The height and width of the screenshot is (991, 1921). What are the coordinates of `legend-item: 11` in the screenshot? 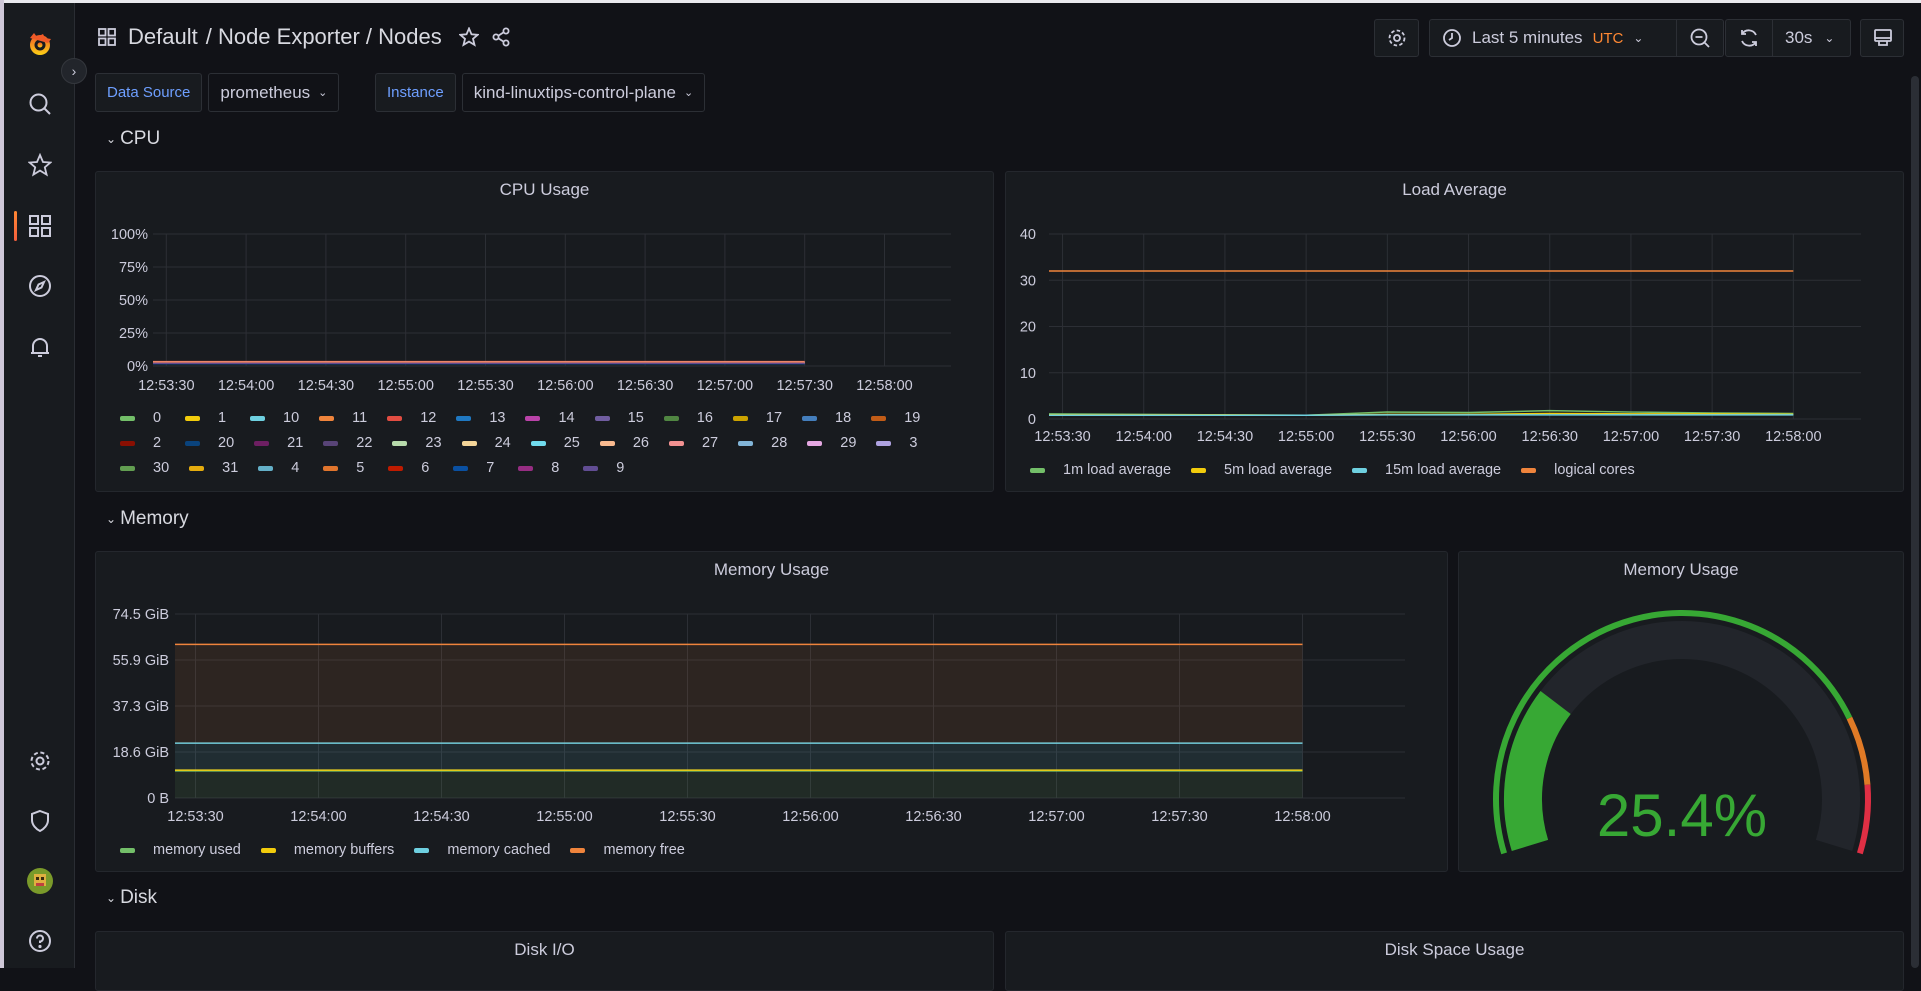 It's located at (343, 418).